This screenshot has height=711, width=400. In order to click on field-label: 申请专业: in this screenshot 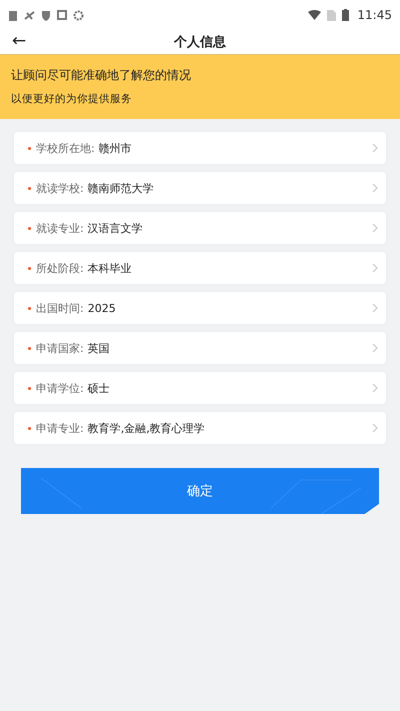, I will do `click(60, 428)`.